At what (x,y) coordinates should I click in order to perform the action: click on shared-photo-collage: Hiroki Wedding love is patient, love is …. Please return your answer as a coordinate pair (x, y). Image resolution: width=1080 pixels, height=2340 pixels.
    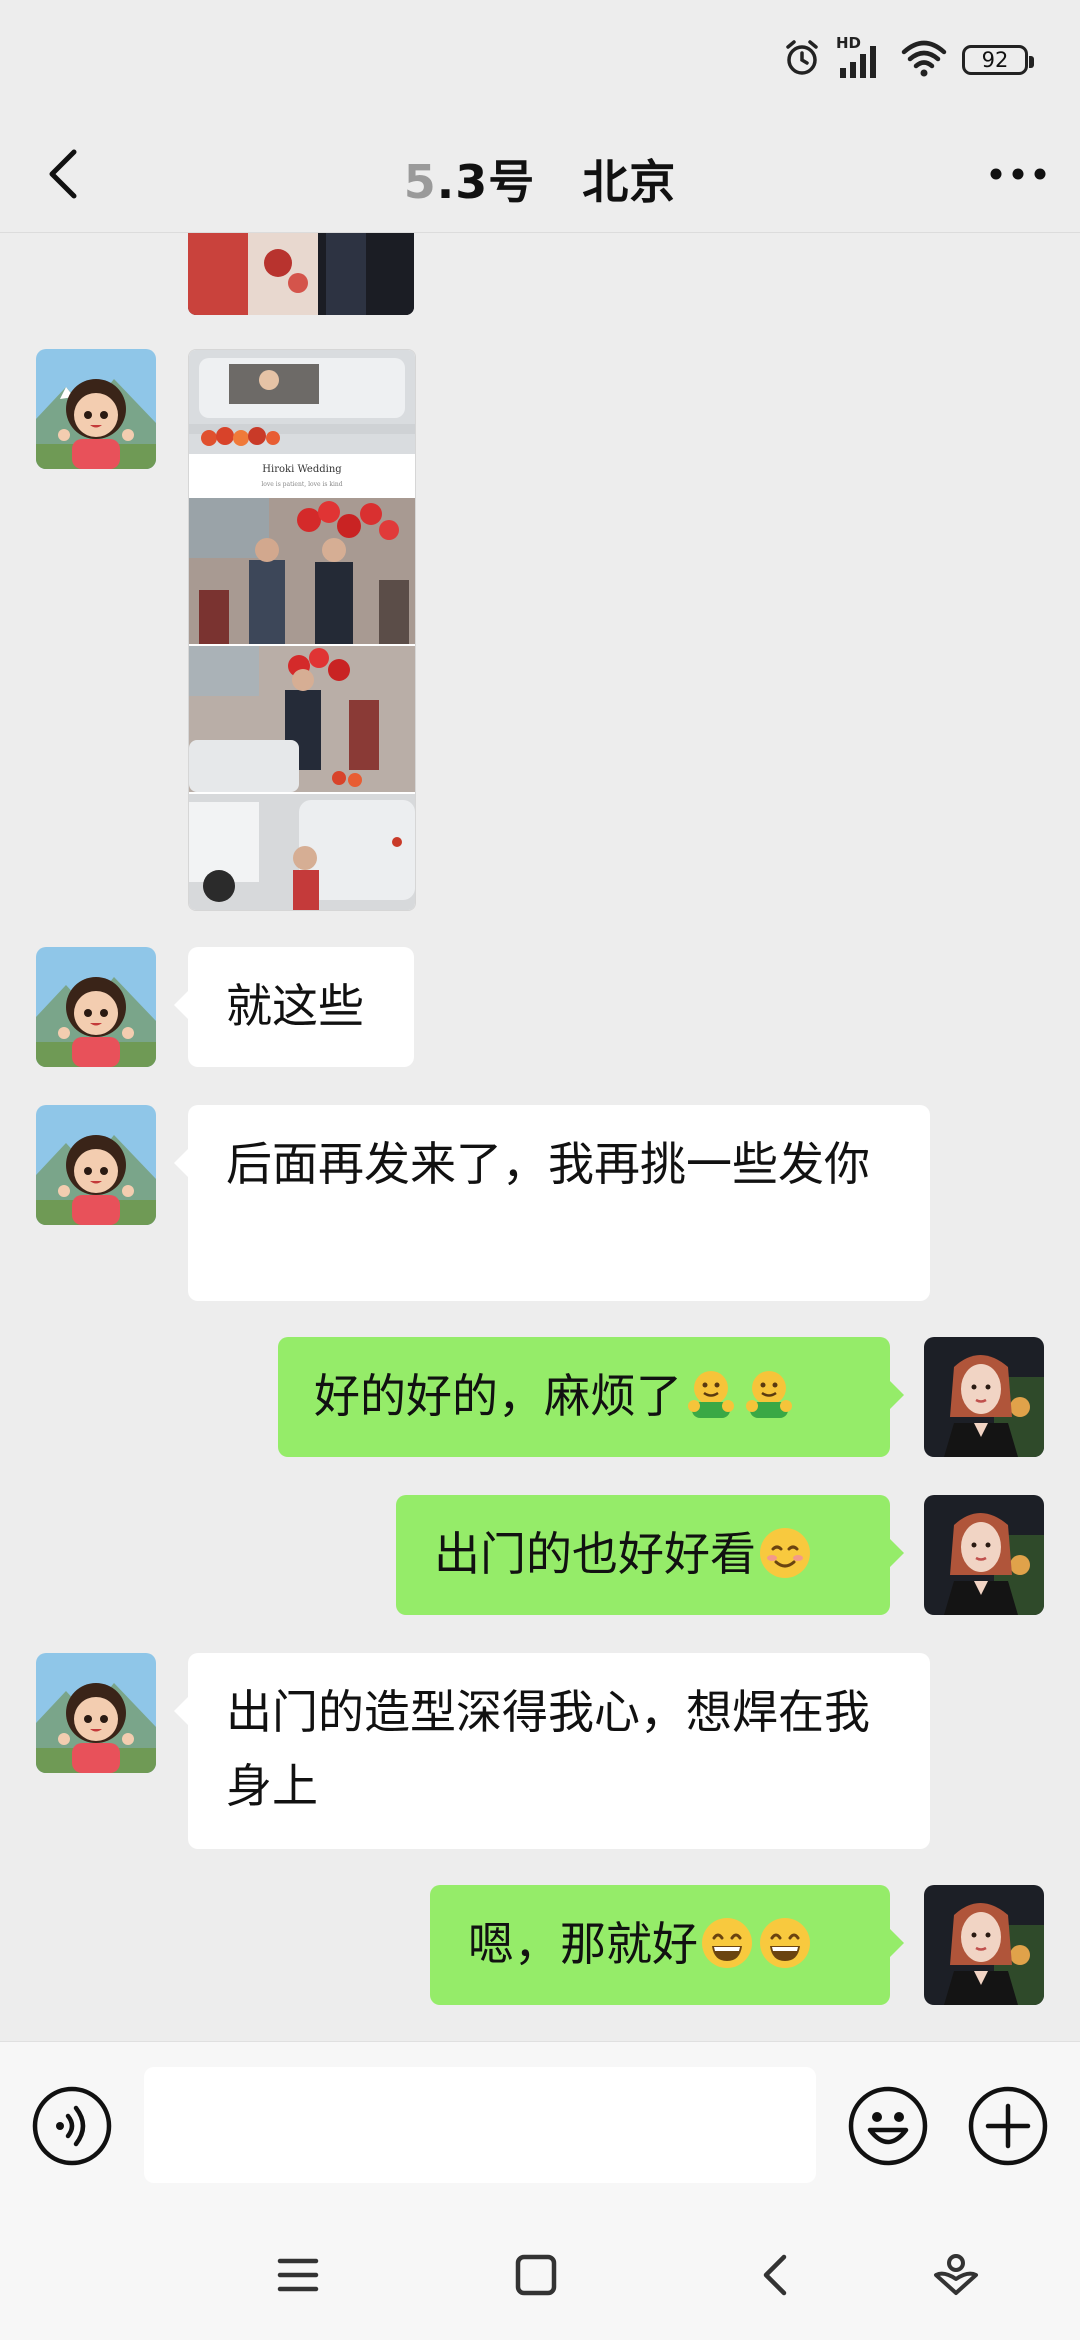
    Looking at the image, I should click on (302, 630).